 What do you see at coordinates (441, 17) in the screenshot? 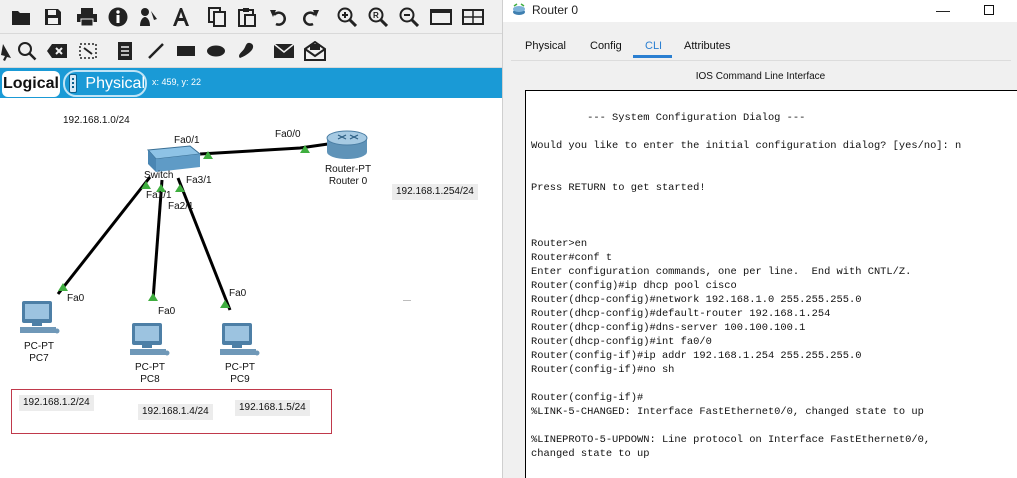
I see `window-icon` at bounding box center [441, 17].